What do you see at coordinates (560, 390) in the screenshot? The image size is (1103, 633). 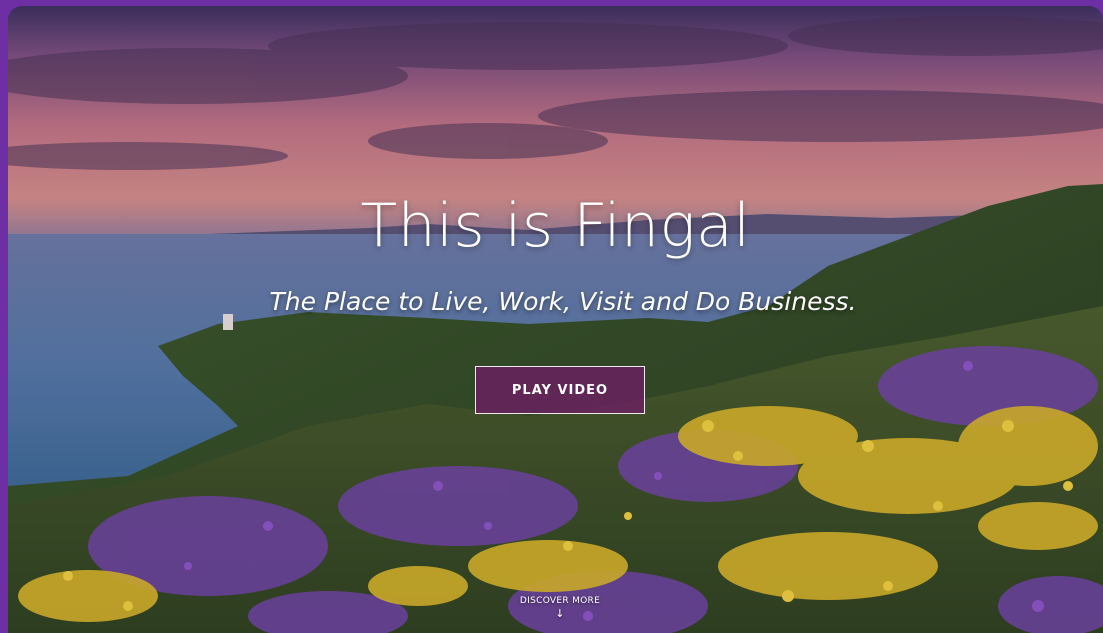 I see `play-video-button: PLAY VIDEO` at bounding box center [560, 390].